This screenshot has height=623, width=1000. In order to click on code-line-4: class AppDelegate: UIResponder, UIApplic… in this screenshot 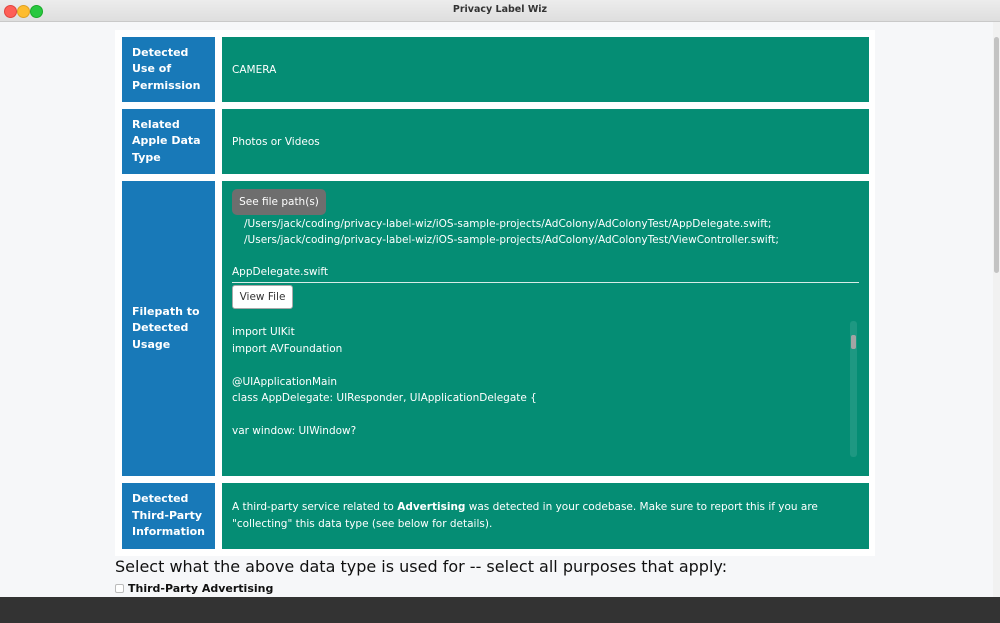, I will do `click(384, 398)`.